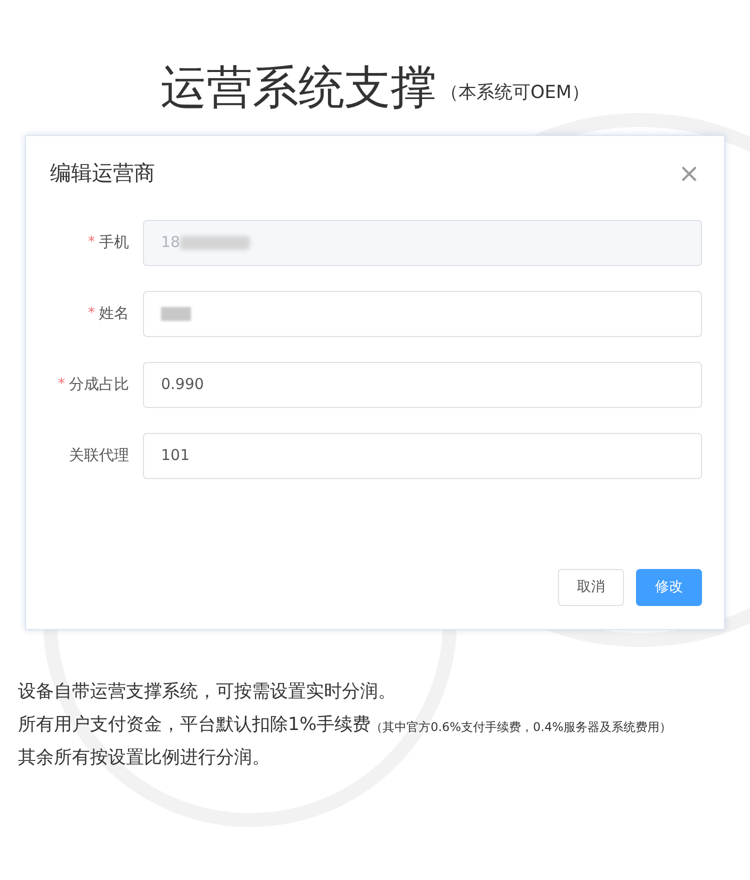 The width and height of the screenshot is (750, 880). What do you see at coordinates (99, 385) in the screenshot?
I see `field-label: 分成占比` at bounding box center [99, 385].